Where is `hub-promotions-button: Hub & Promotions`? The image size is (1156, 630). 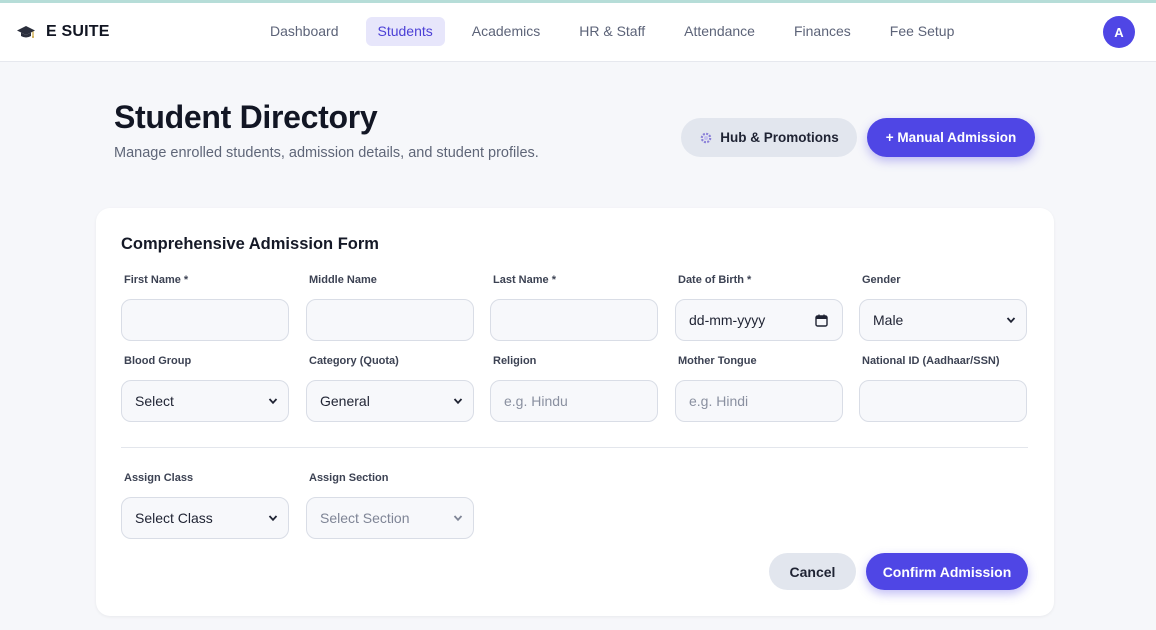 hub-promotions-button: Hub & Promotions is located at coordinates (769, 137).